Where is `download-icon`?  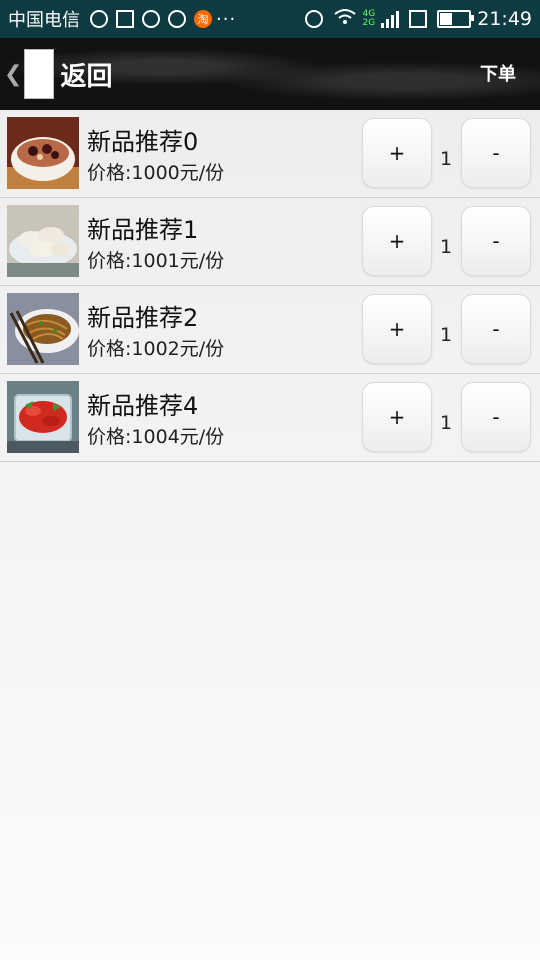 download-icon is located at coordinates (151, 19).